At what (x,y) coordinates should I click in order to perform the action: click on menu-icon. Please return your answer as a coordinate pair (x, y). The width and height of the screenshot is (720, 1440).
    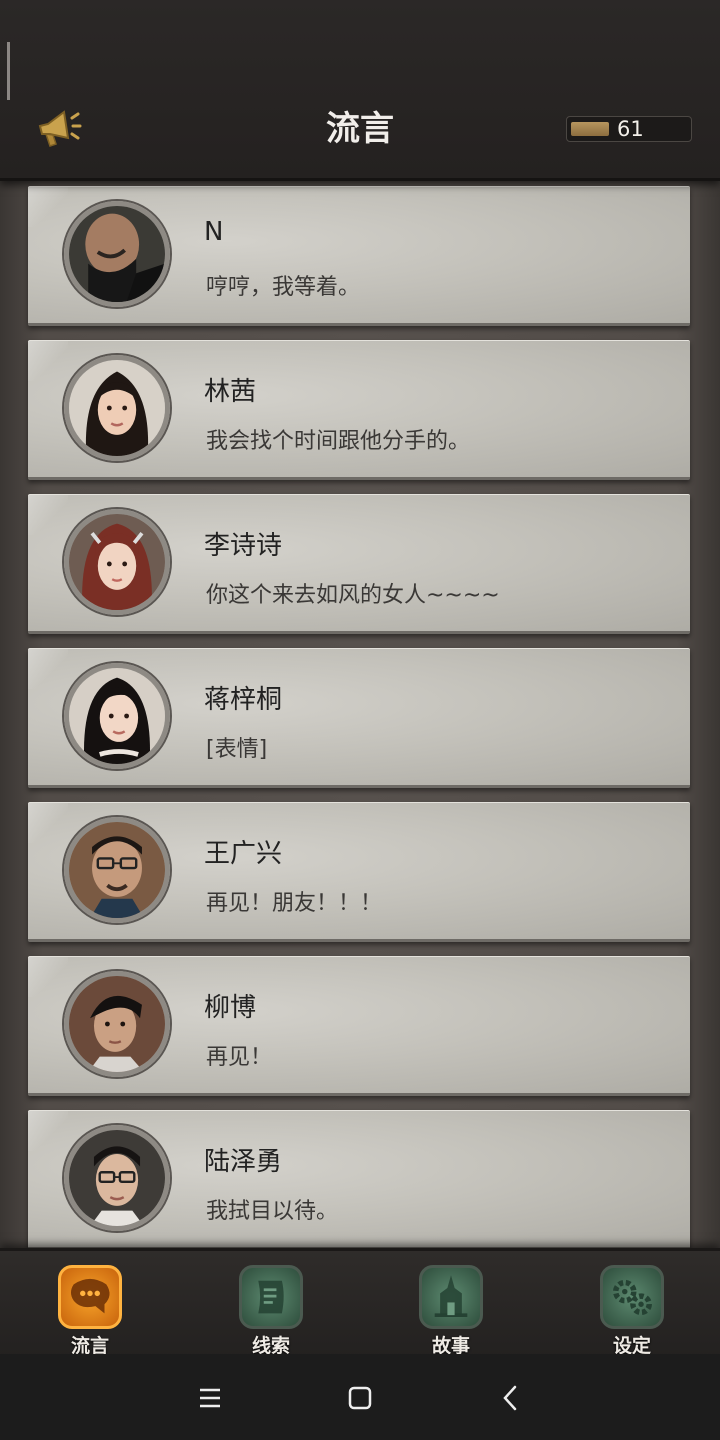
    Looking at the image, I should click on (210, 1398).